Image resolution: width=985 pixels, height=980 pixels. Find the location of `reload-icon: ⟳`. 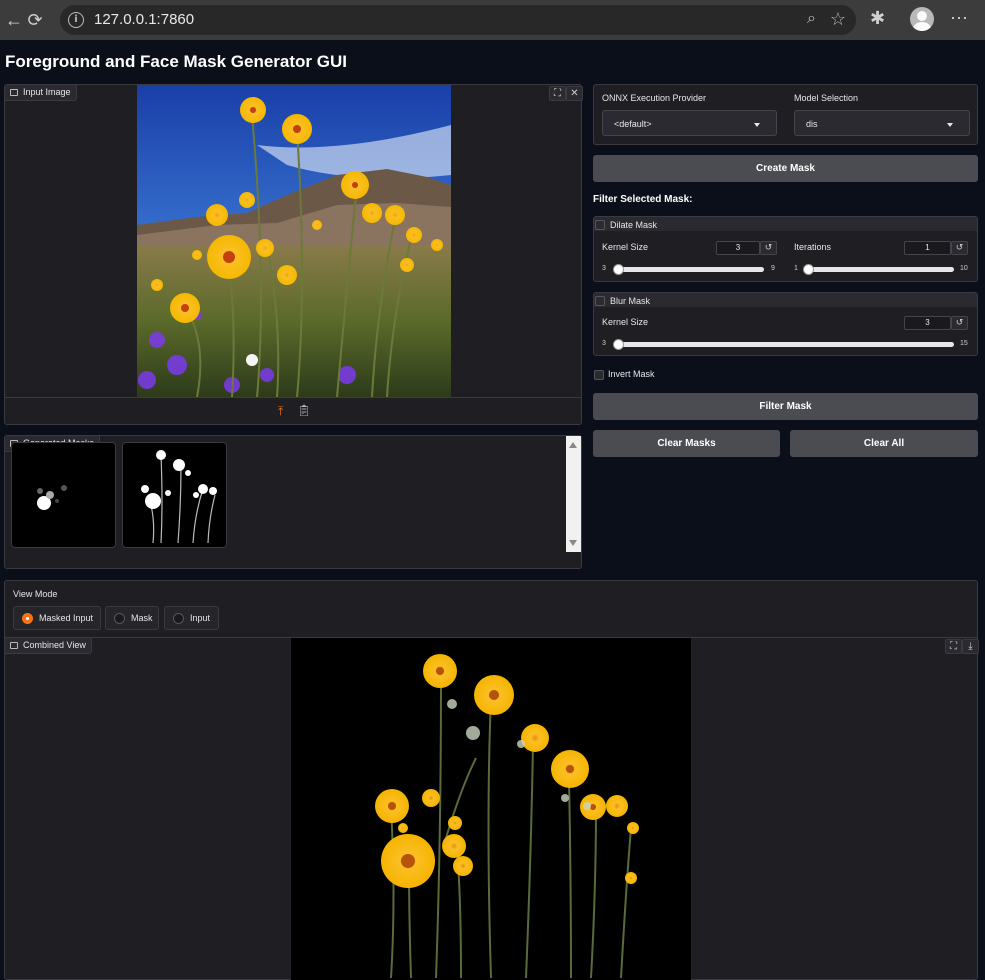

reload-icon: ⟳ is located at coordinates (35, 20).